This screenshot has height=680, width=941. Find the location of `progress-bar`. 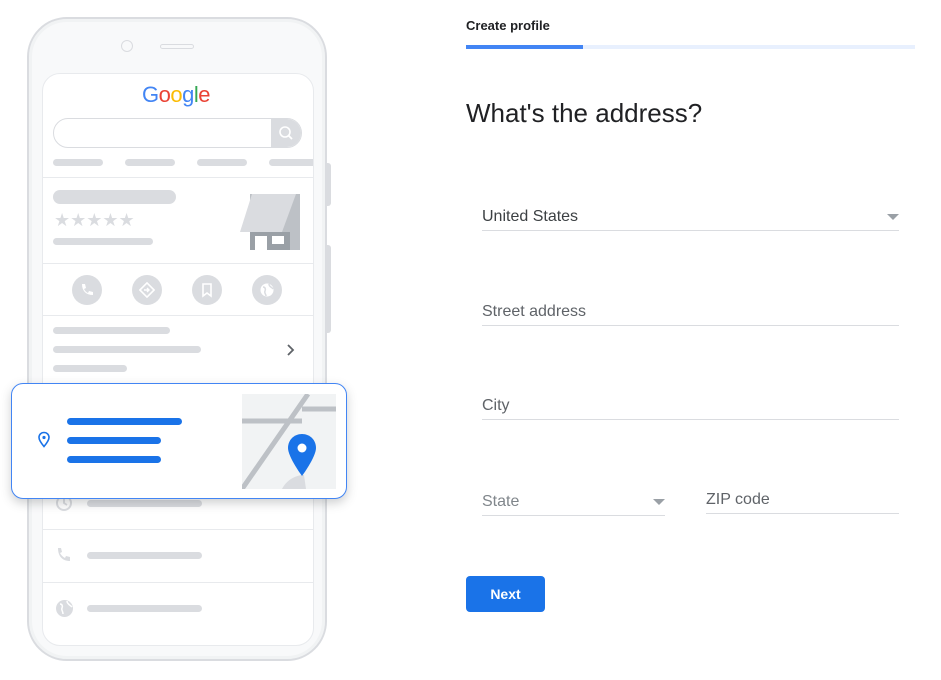

progress-bar is located at coordinates (690, 47).